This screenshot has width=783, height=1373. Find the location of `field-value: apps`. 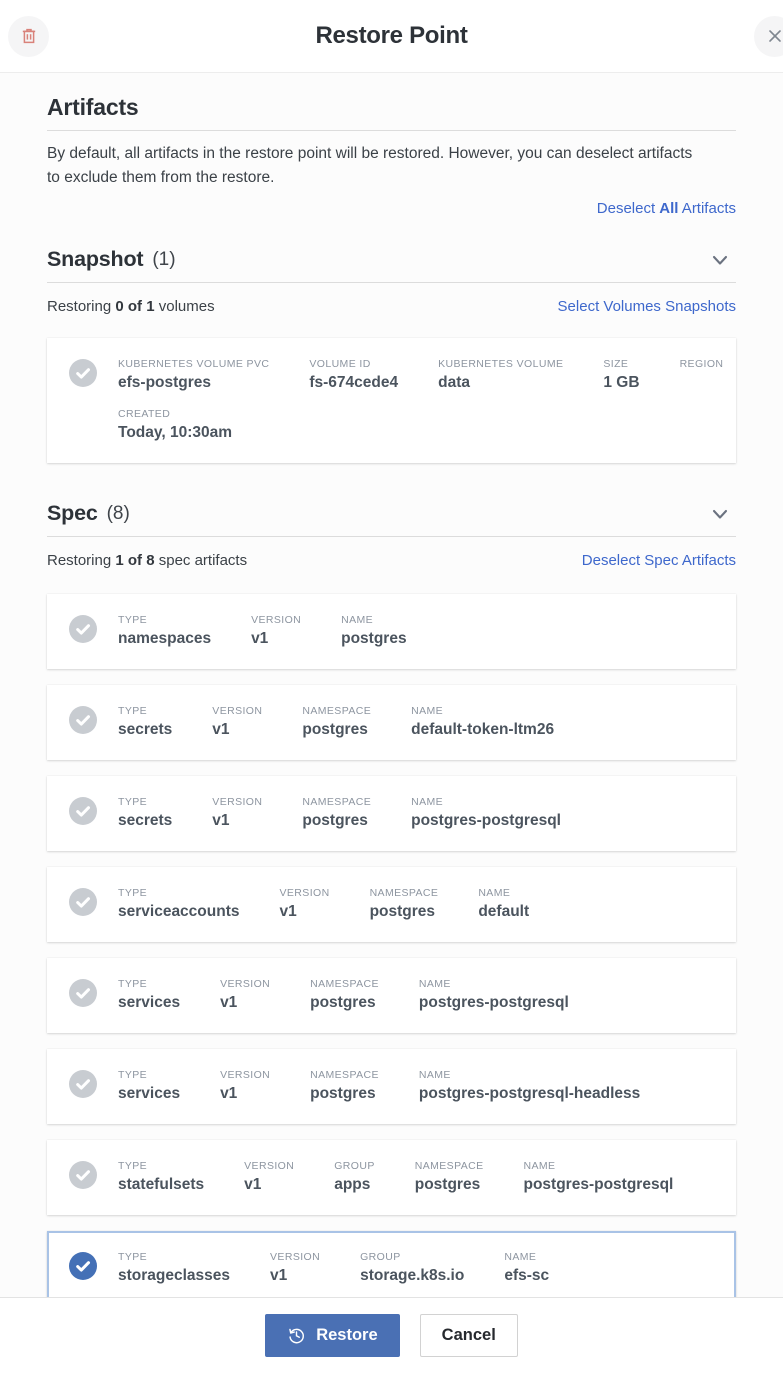

field-value: apps is located at coordinates (352, 1184).